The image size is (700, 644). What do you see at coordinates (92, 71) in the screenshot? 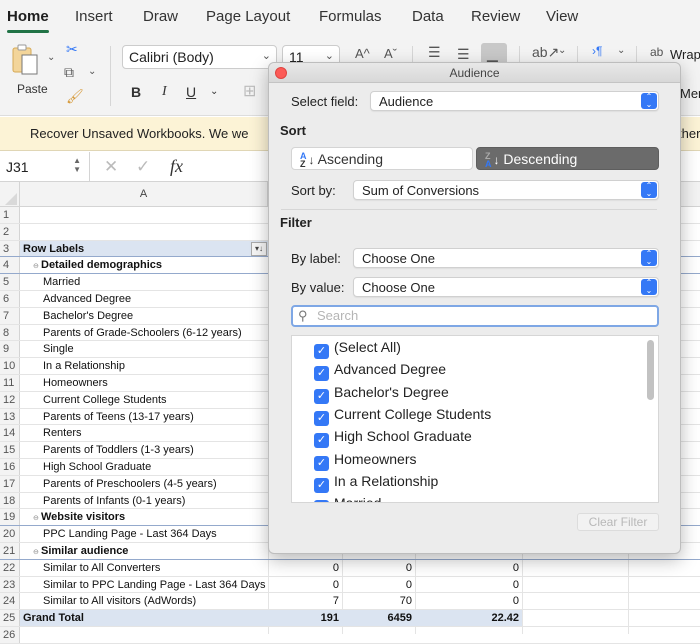
I see `copy-dropdown-icon: ⌄` at bounding box center [92, 71].